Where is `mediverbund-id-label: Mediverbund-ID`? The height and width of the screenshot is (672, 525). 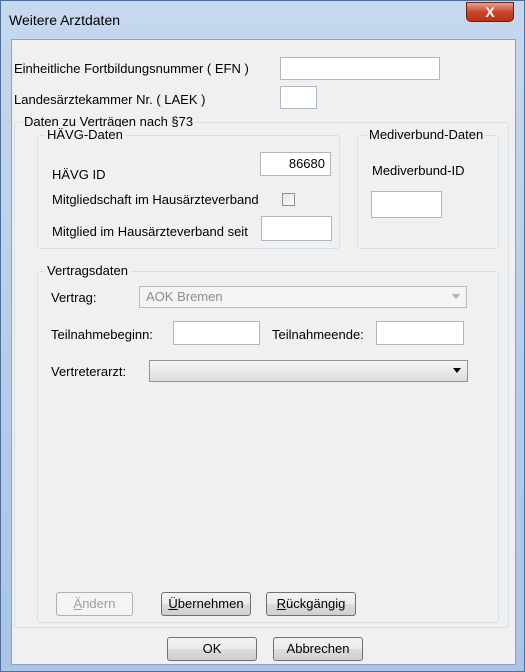
mediverbund-id-label: Mediverbund-ID is located at coordinates (418, 170).